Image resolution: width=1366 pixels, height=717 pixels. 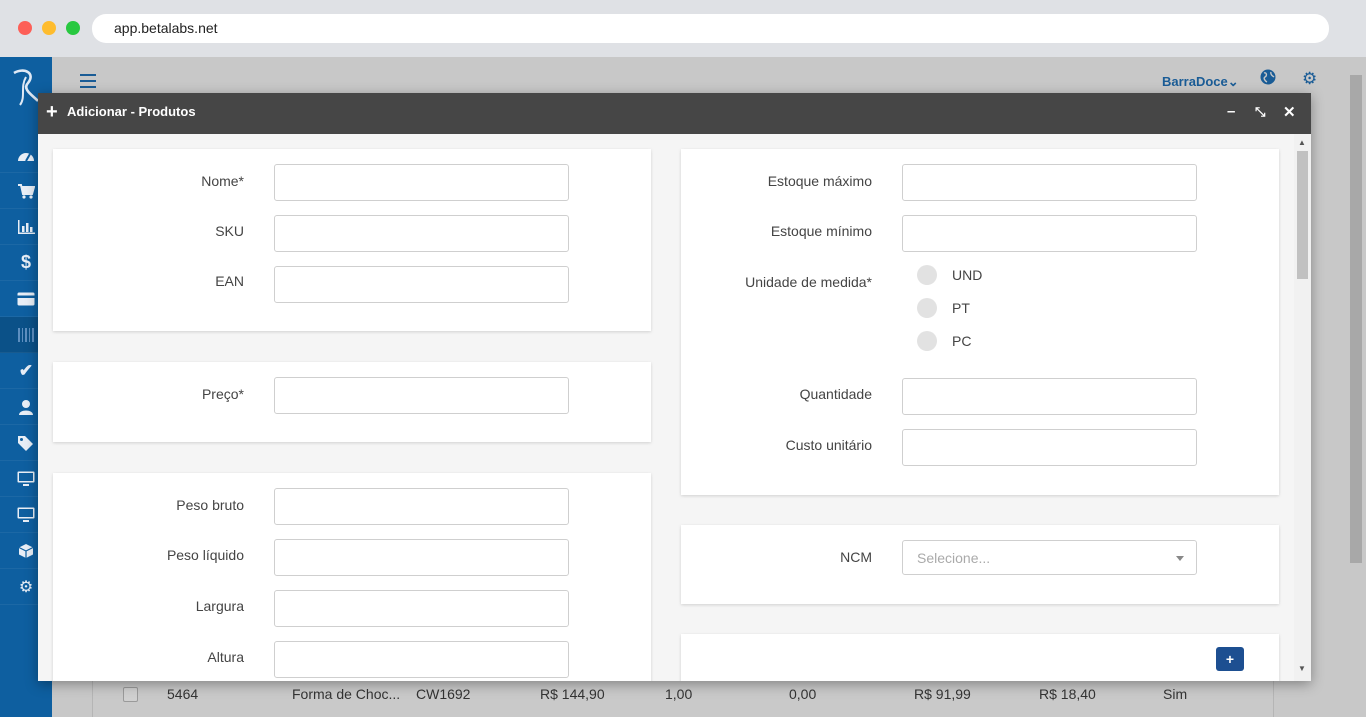 I want to click on peso-liquido-input, so click(x=421, y=557).